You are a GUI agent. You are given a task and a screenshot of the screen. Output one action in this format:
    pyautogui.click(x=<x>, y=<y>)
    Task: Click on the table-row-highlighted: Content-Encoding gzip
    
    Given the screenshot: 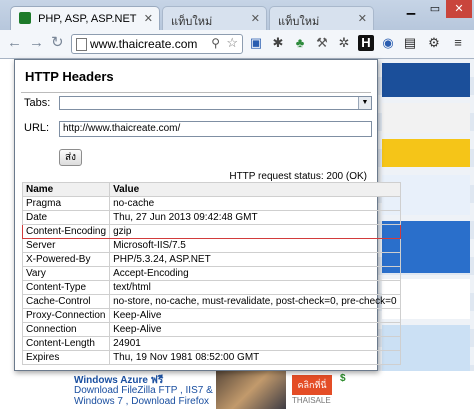 What is the action you would take?
    pyautogui.click(x=211, y=231)
    